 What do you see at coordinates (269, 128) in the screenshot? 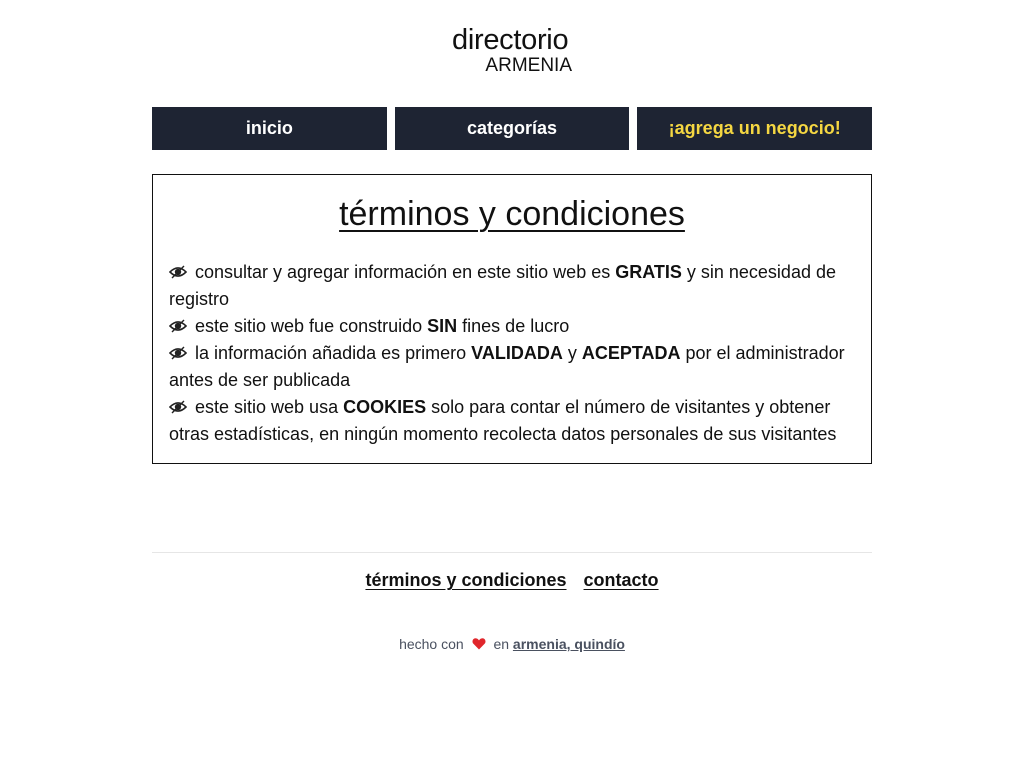
I see `nav-home-button: inicio` at bounding box center [269, 128].